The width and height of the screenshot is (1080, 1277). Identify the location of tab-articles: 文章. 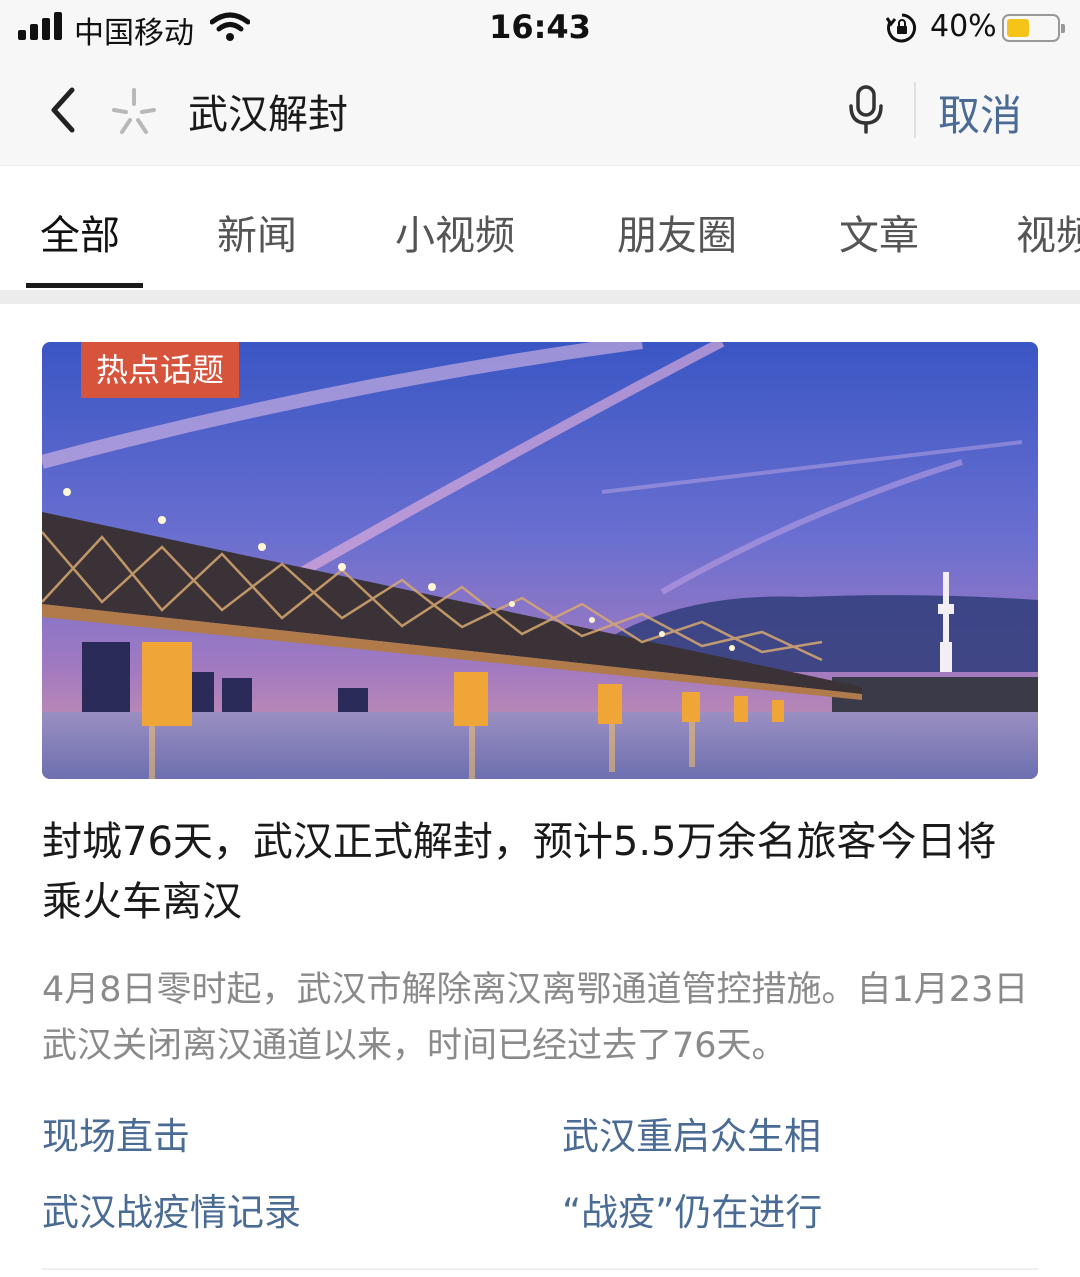
(879, 232).